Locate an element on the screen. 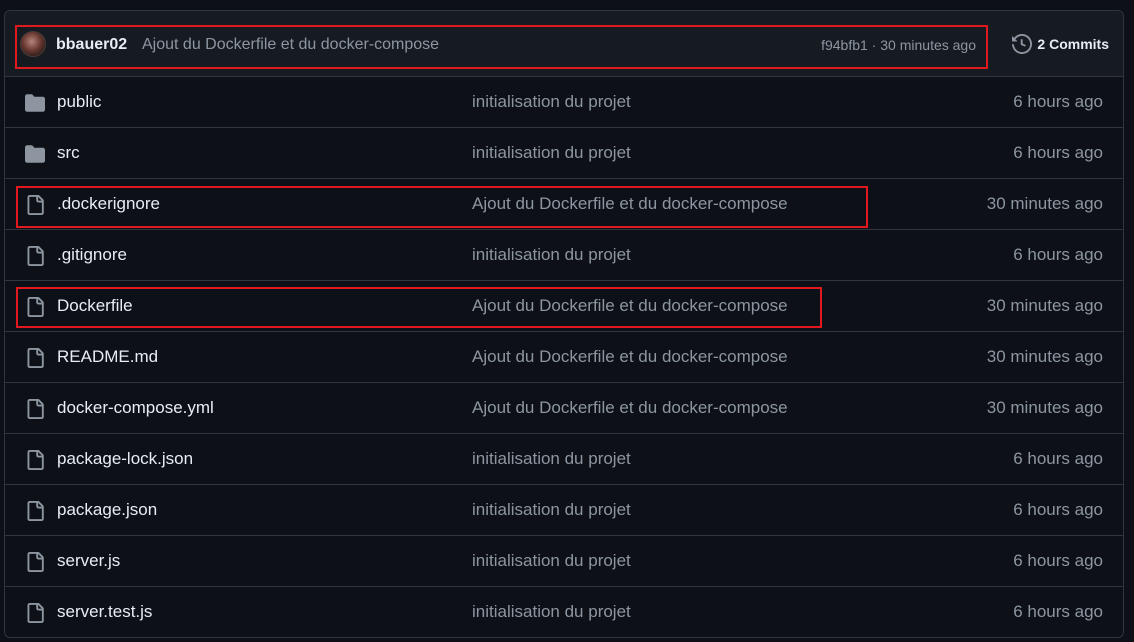 Image resolution: width=1134 pixels, height=642 pixels. file-name-link: docker-compose.yml is located at coordinates (135, 408).